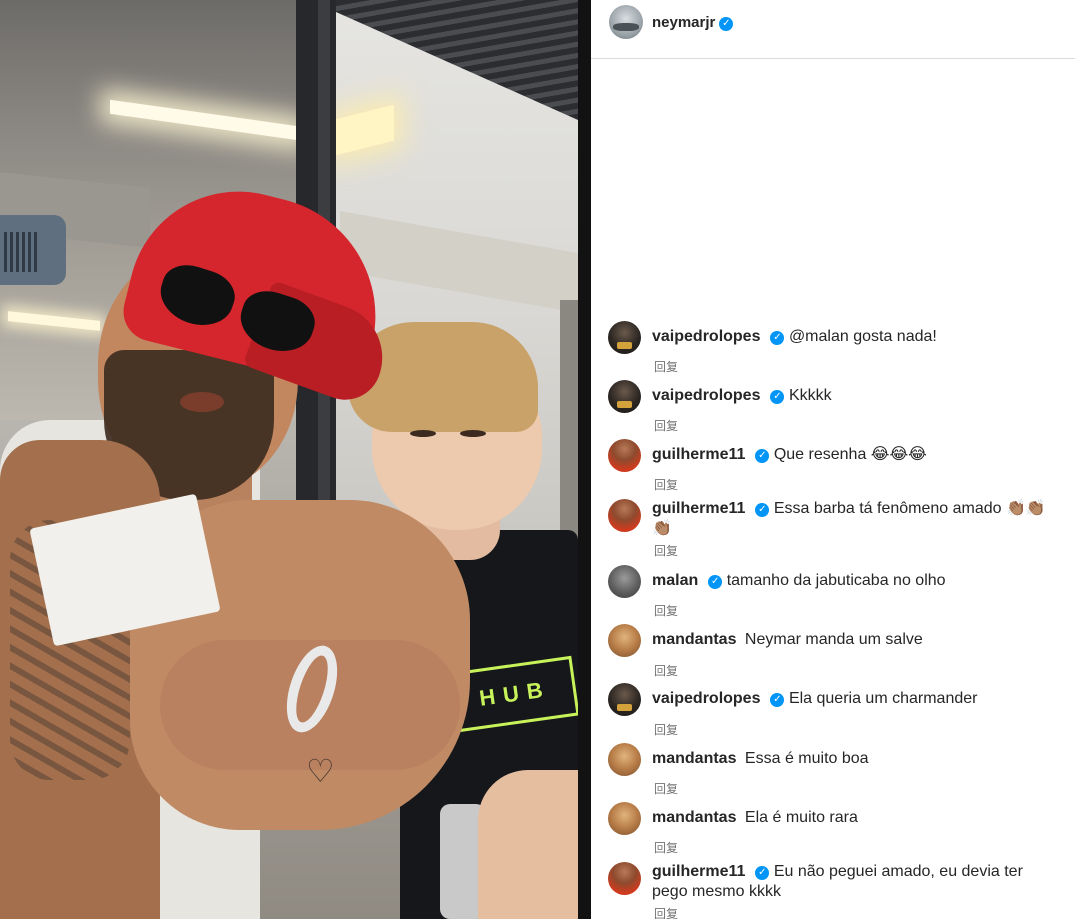 The height and width of the screenshot is (919, 1075). Describe the element at coordinates (862, 336) in the screenshot. I see `comment-text: @malan gosta nada!` at that location.